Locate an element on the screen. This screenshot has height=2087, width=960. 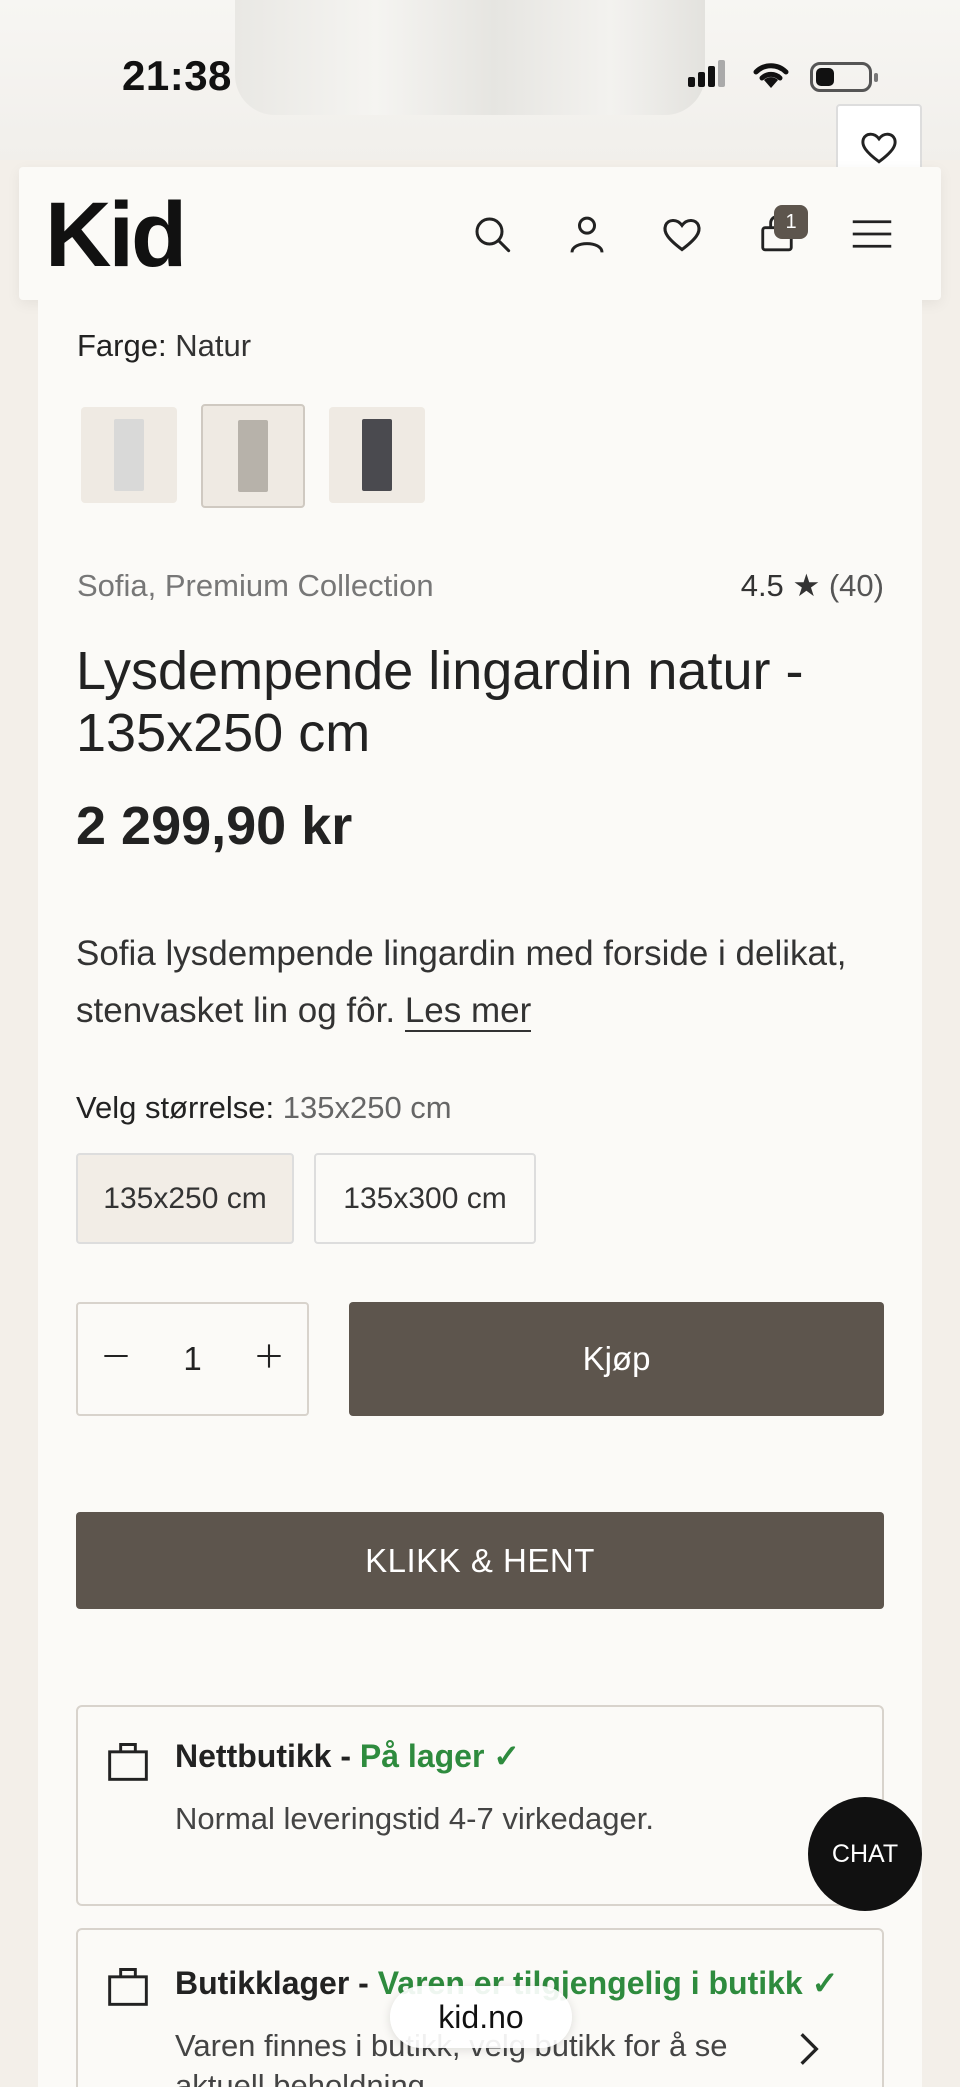
selected-size: 135x250 cm is located at coordinates (367, 1107).